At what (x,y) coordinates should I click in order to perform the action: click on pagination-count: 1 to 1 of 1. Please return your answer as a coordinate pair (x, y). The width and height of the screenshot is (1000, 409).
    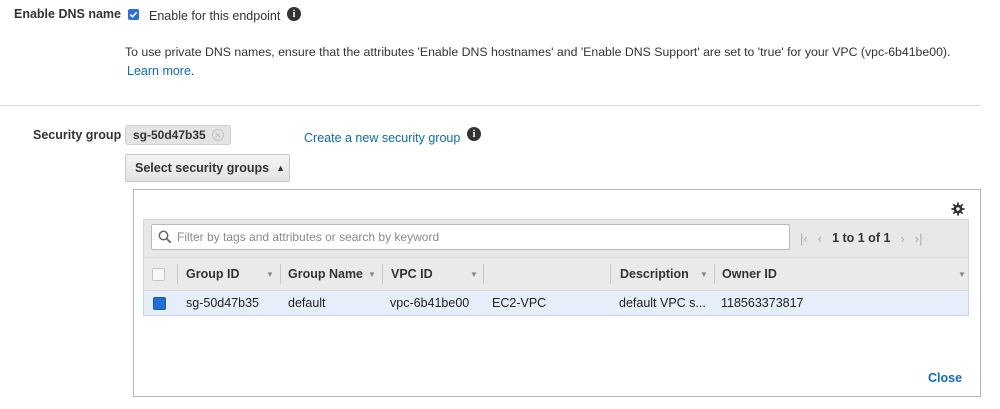
    Looking at the image, I should click on (861, 238).